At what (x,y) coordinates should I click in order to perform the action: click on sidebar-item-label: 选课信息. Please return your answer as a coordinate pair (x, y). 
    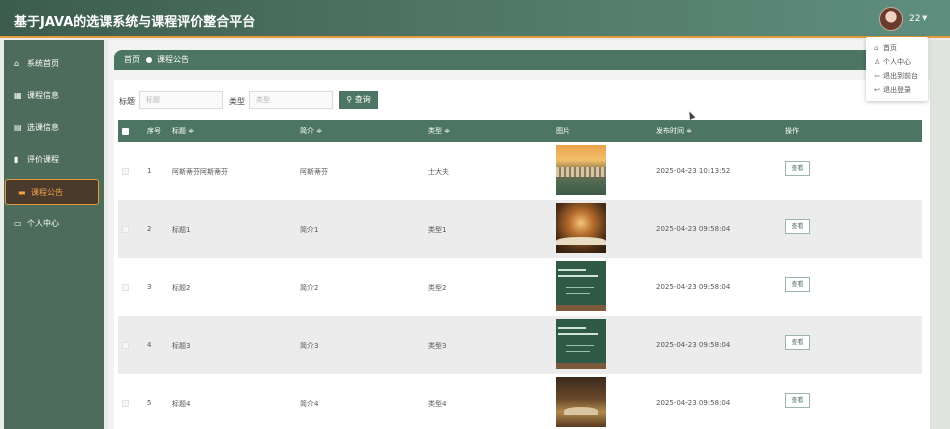
    Looking at the image, I should click on (43, 127).